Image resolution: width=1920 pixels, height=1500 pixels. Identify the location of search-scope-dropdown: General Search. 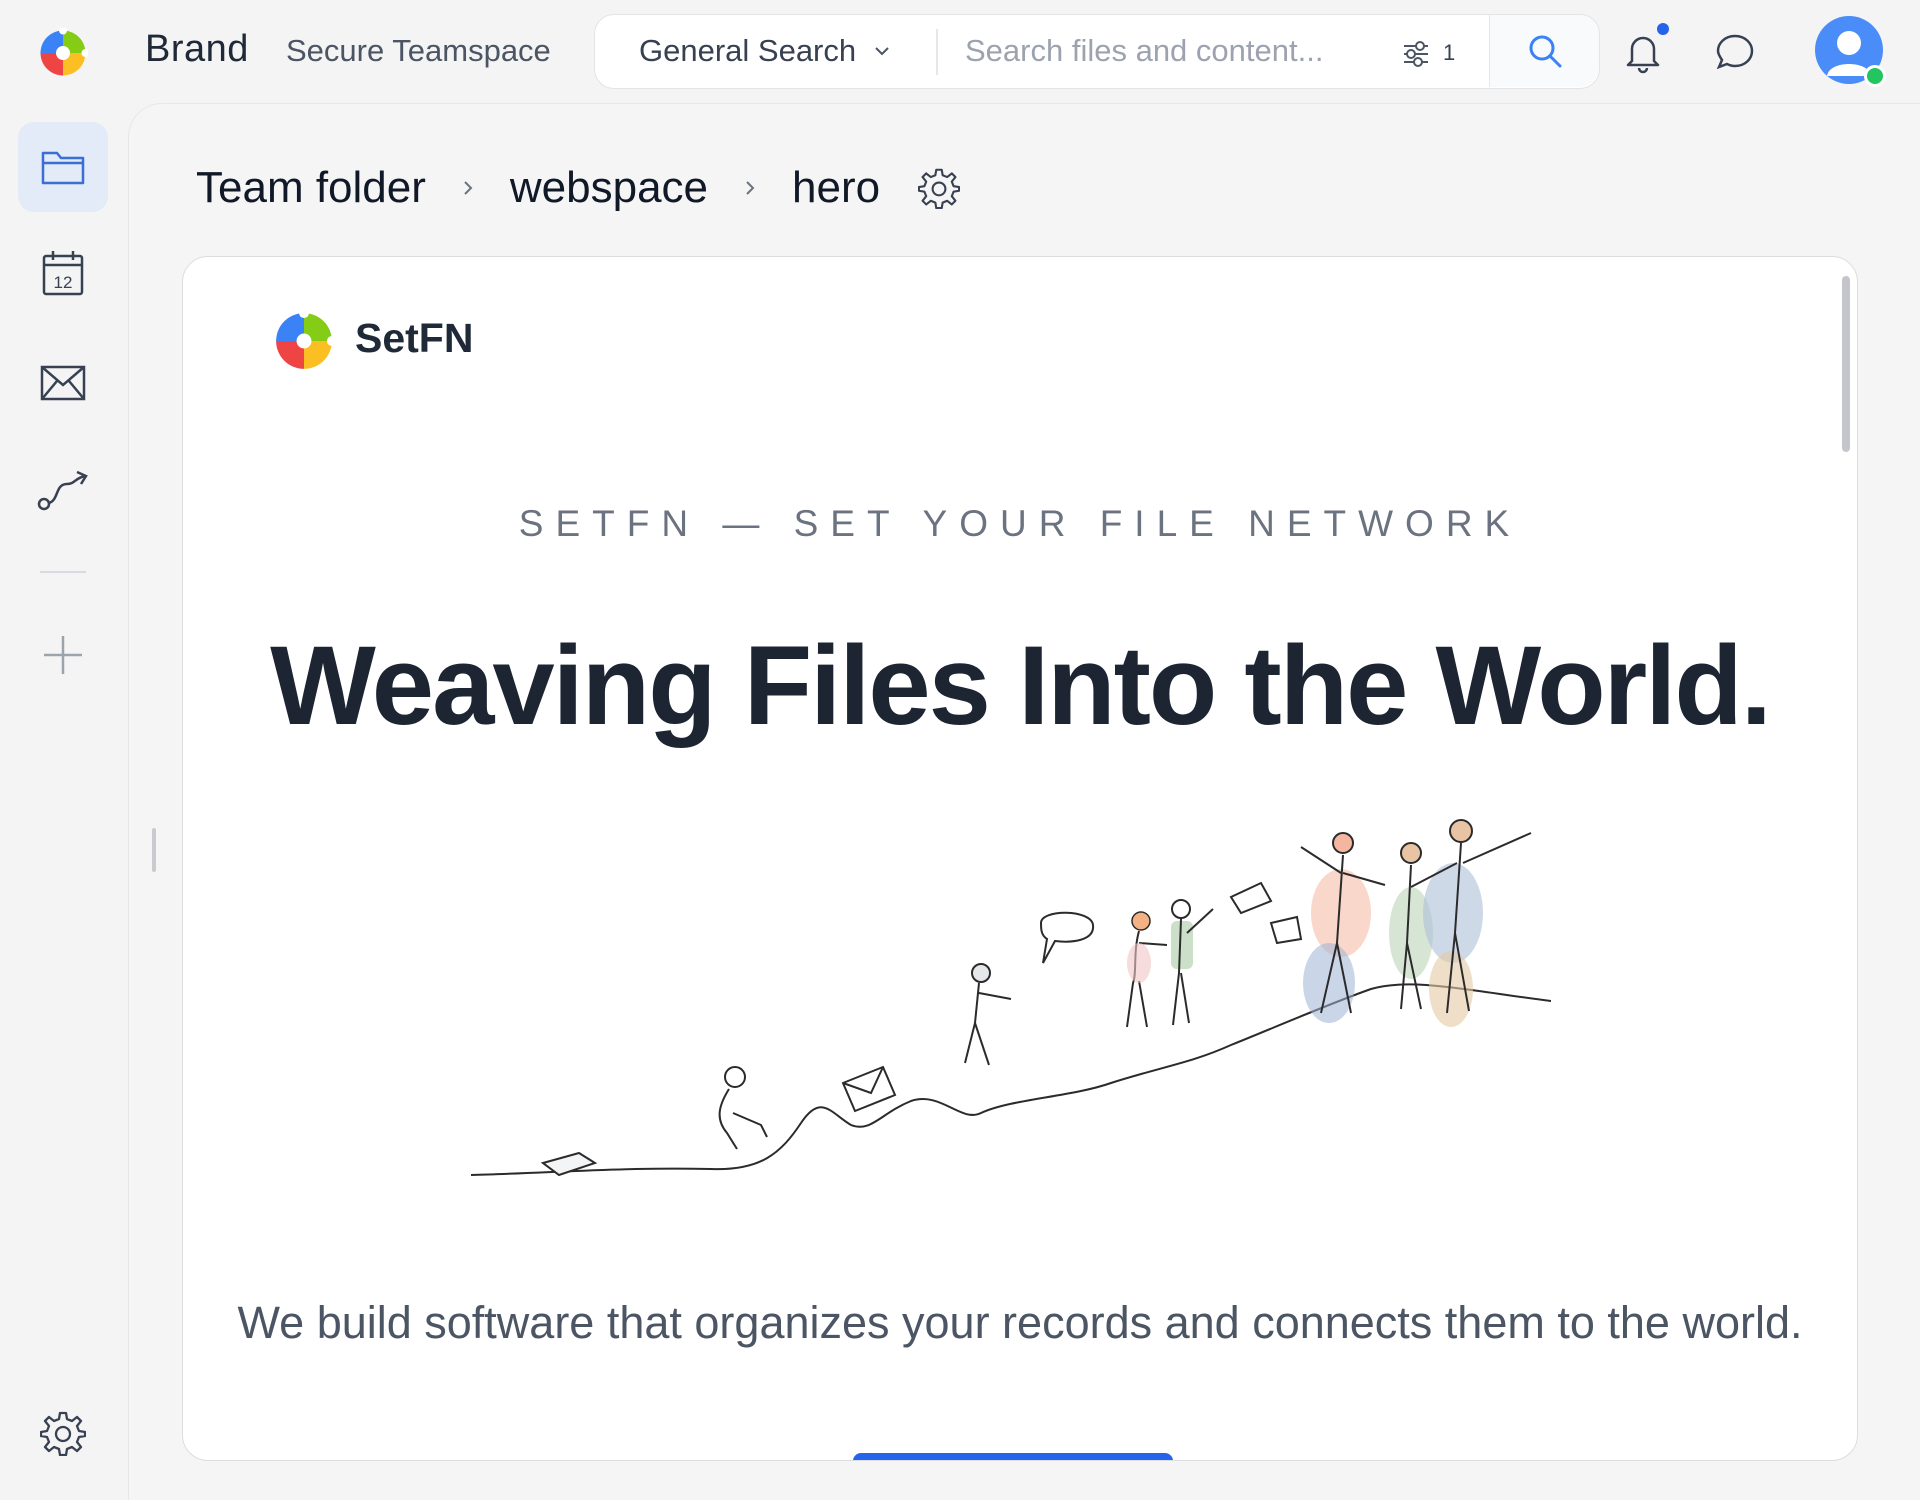
(766, 51).